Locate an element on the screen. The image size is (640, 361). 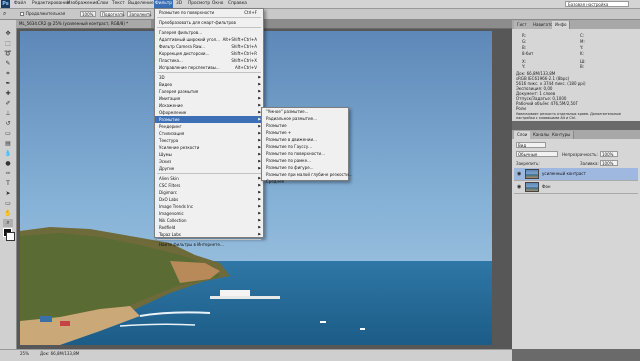
tab-info: Инфо is located at coordinates (561, 25).